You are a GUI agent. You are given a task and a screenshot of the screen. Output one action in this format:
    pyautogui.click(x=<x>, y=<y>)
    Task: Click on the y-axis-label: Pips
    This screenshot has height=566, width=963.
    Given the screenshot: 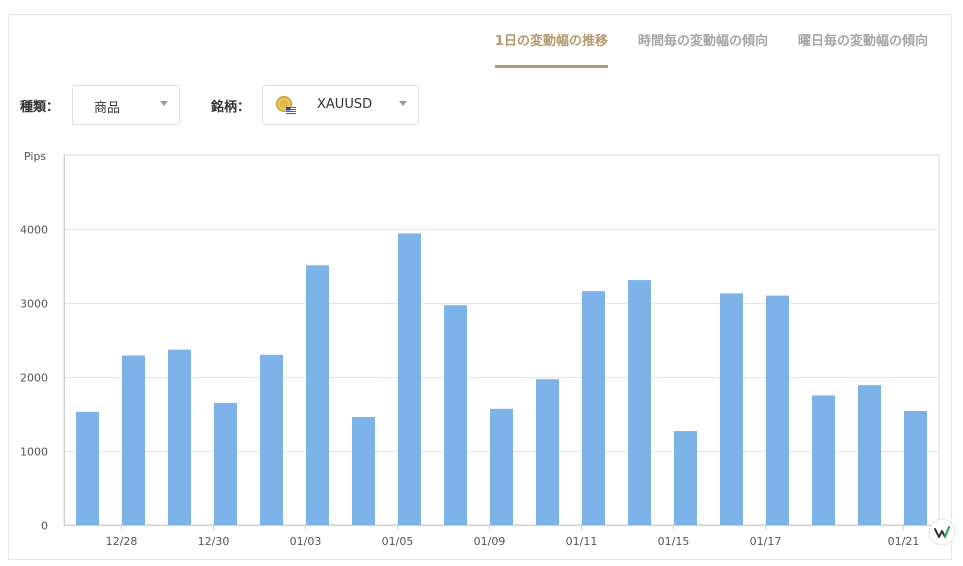 What is the action you would take?
    pyautogui.click(x=35, y=156)
    